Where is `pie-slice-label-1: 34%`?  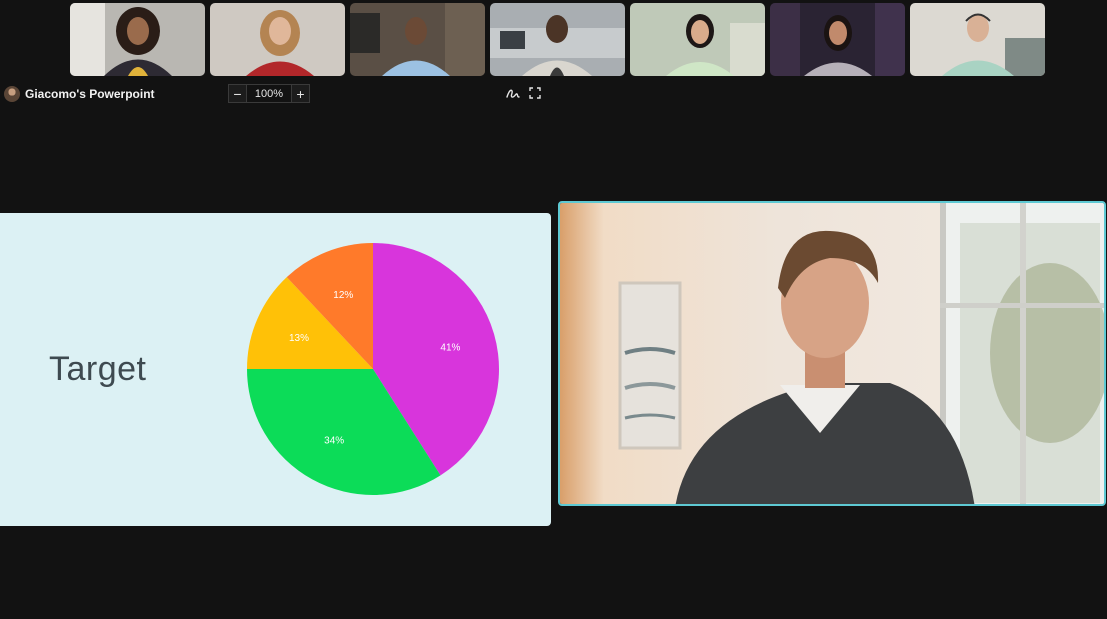
pie-slice-label-1: 34% is located at coordinates (334, 441).